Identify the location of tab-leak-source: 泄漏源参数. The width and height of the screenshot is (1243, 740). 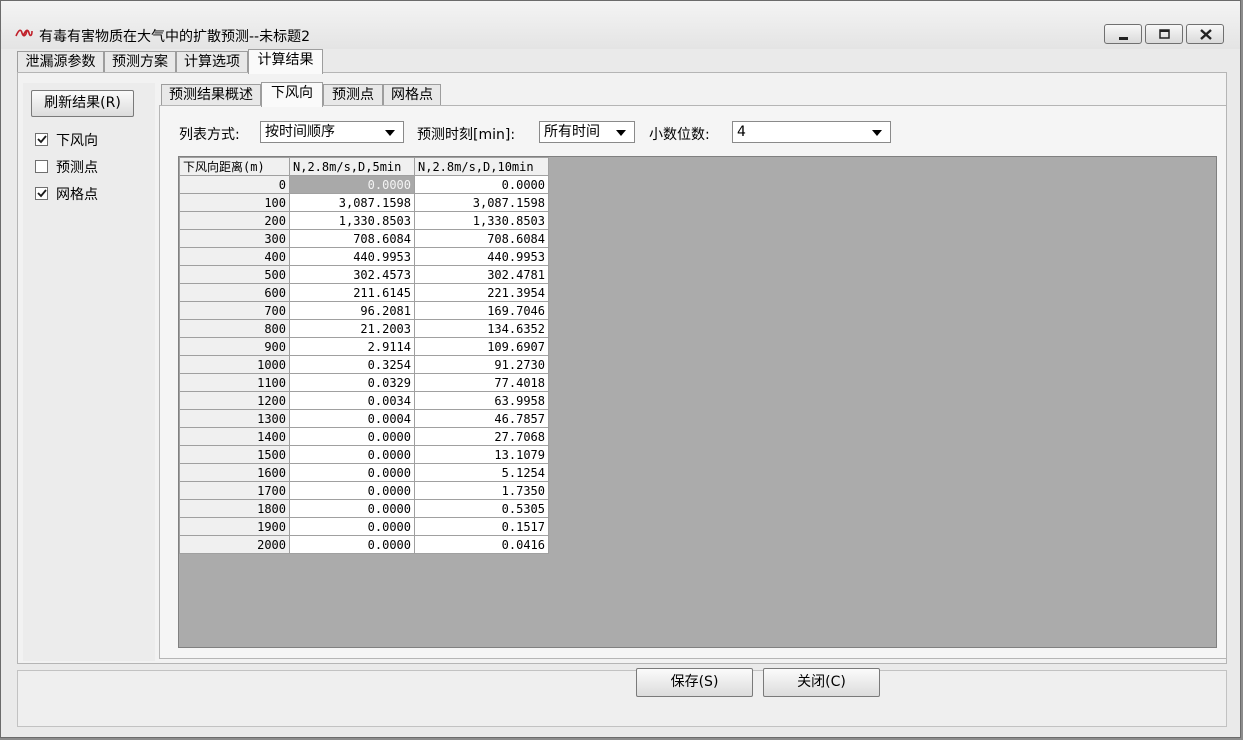
(60, 62).